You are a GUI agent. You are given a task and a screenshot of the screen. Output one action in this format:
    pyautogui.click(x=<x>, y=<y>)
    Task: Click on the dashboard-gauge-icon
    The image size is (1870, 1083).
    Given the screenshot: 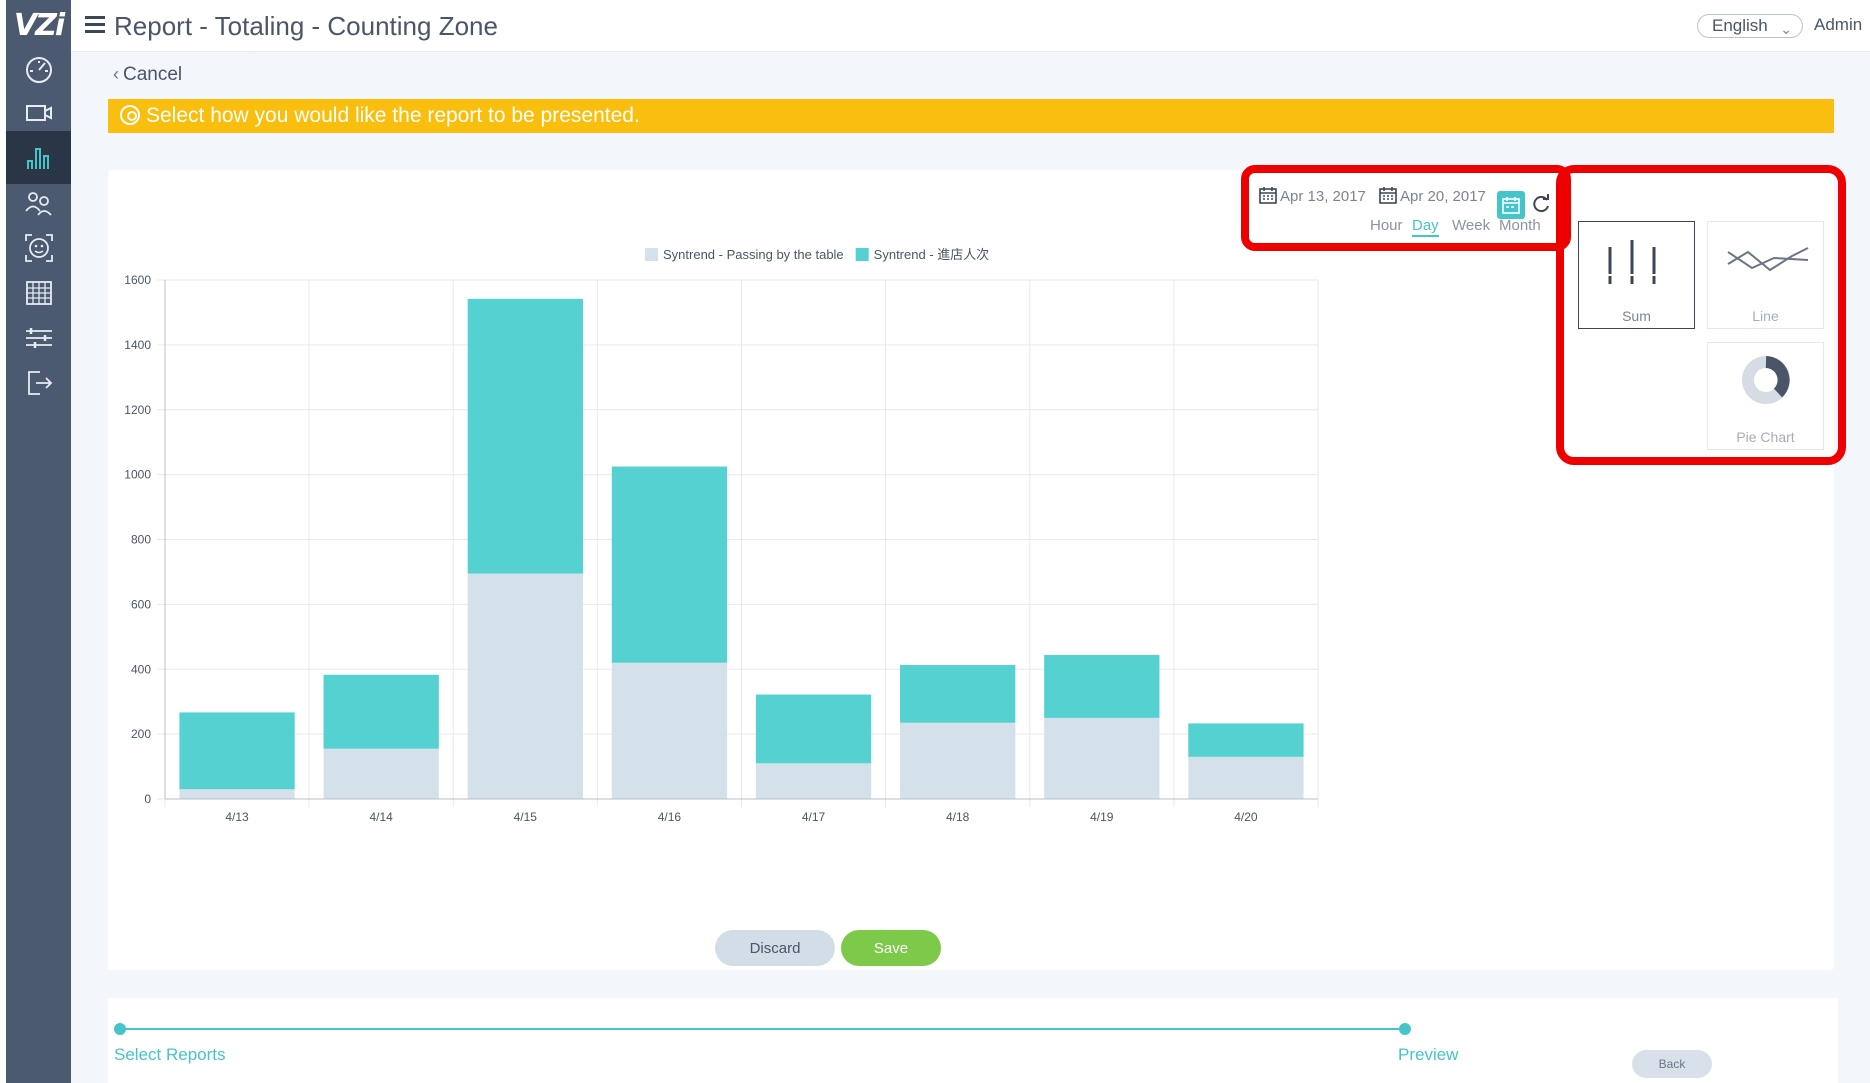 What is the action you would take?
    pyautogui.click(x=38, y=69)
    